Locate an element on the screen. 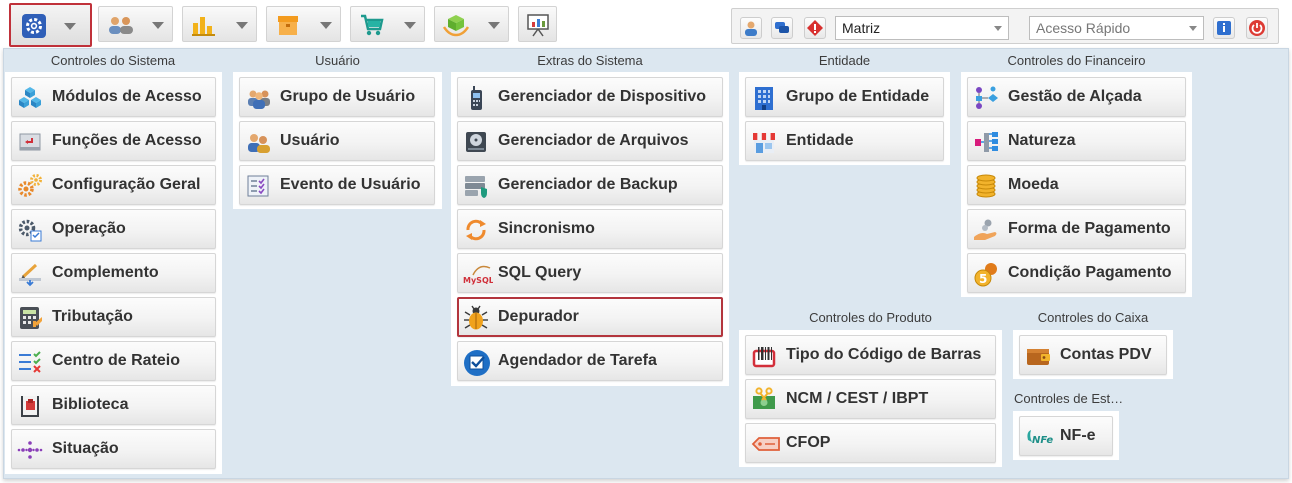 This screenshot has width=1292, height=483. menu-item-moeda: Moeda is located at coordinates (1076, 185).